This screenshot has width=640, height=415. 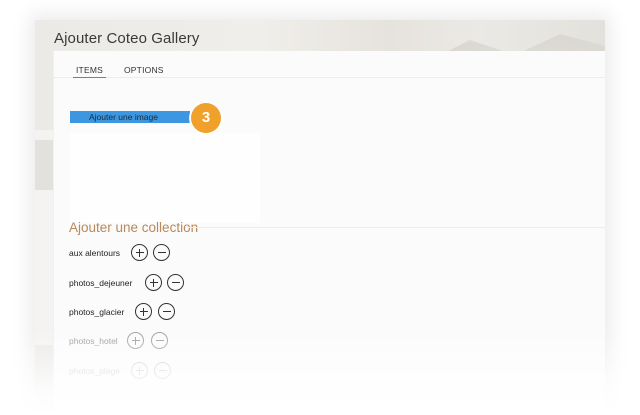 What do you see at coordinates (329, 64) in the screenshot?
I see `tab-bar: ITEMS OPTIONS` at bounding box center [329, 64].